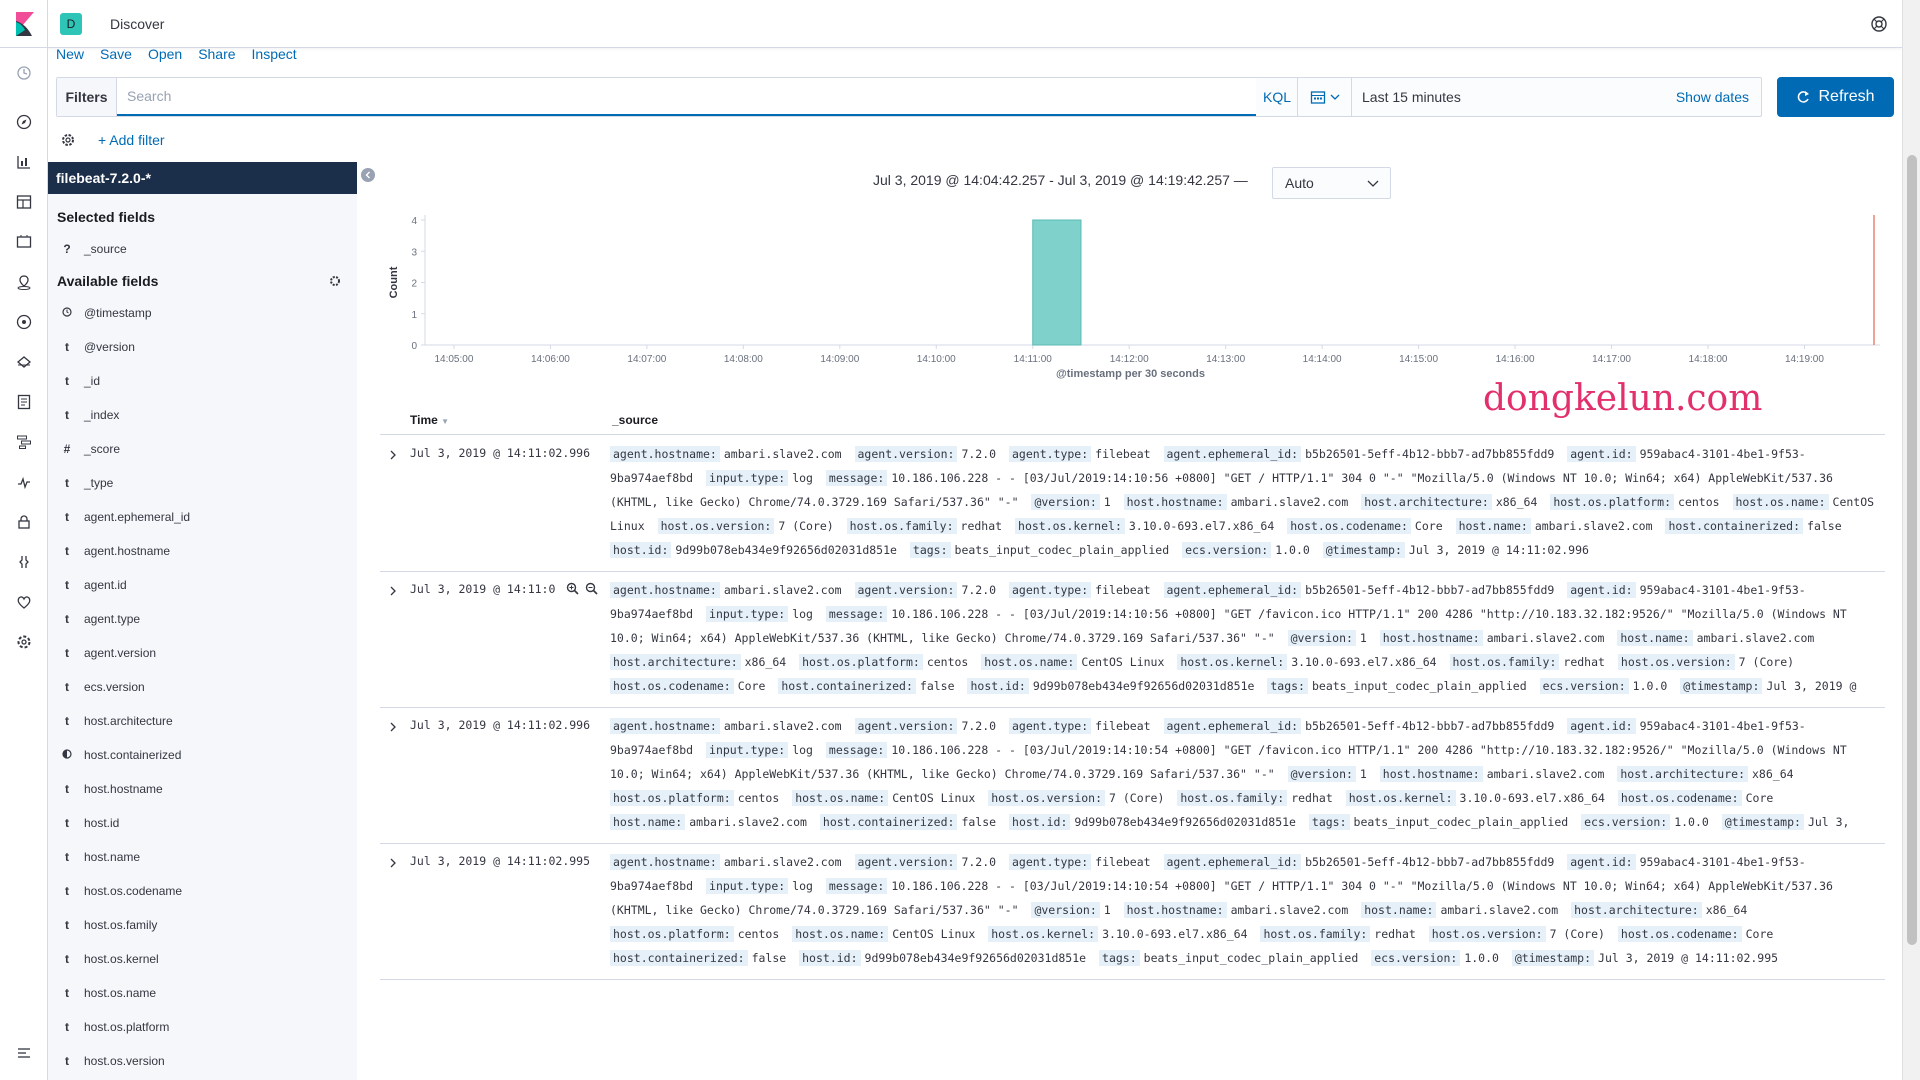  Describe the element at coordinates (68, 140) in the screenshot. I see `filter-settings-gear-icon` at that location.